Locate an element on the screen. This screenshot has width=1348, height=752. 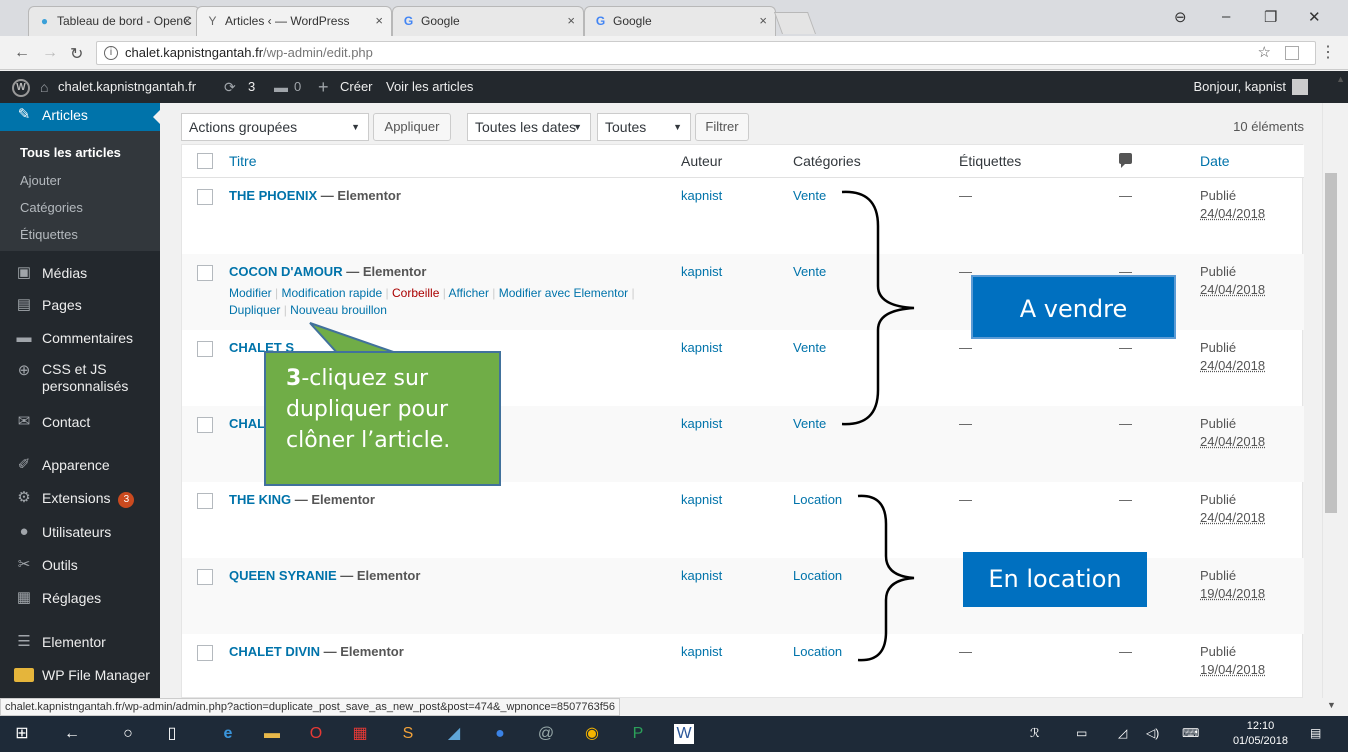
opera-icon: O is located at coordinates (316, 734).